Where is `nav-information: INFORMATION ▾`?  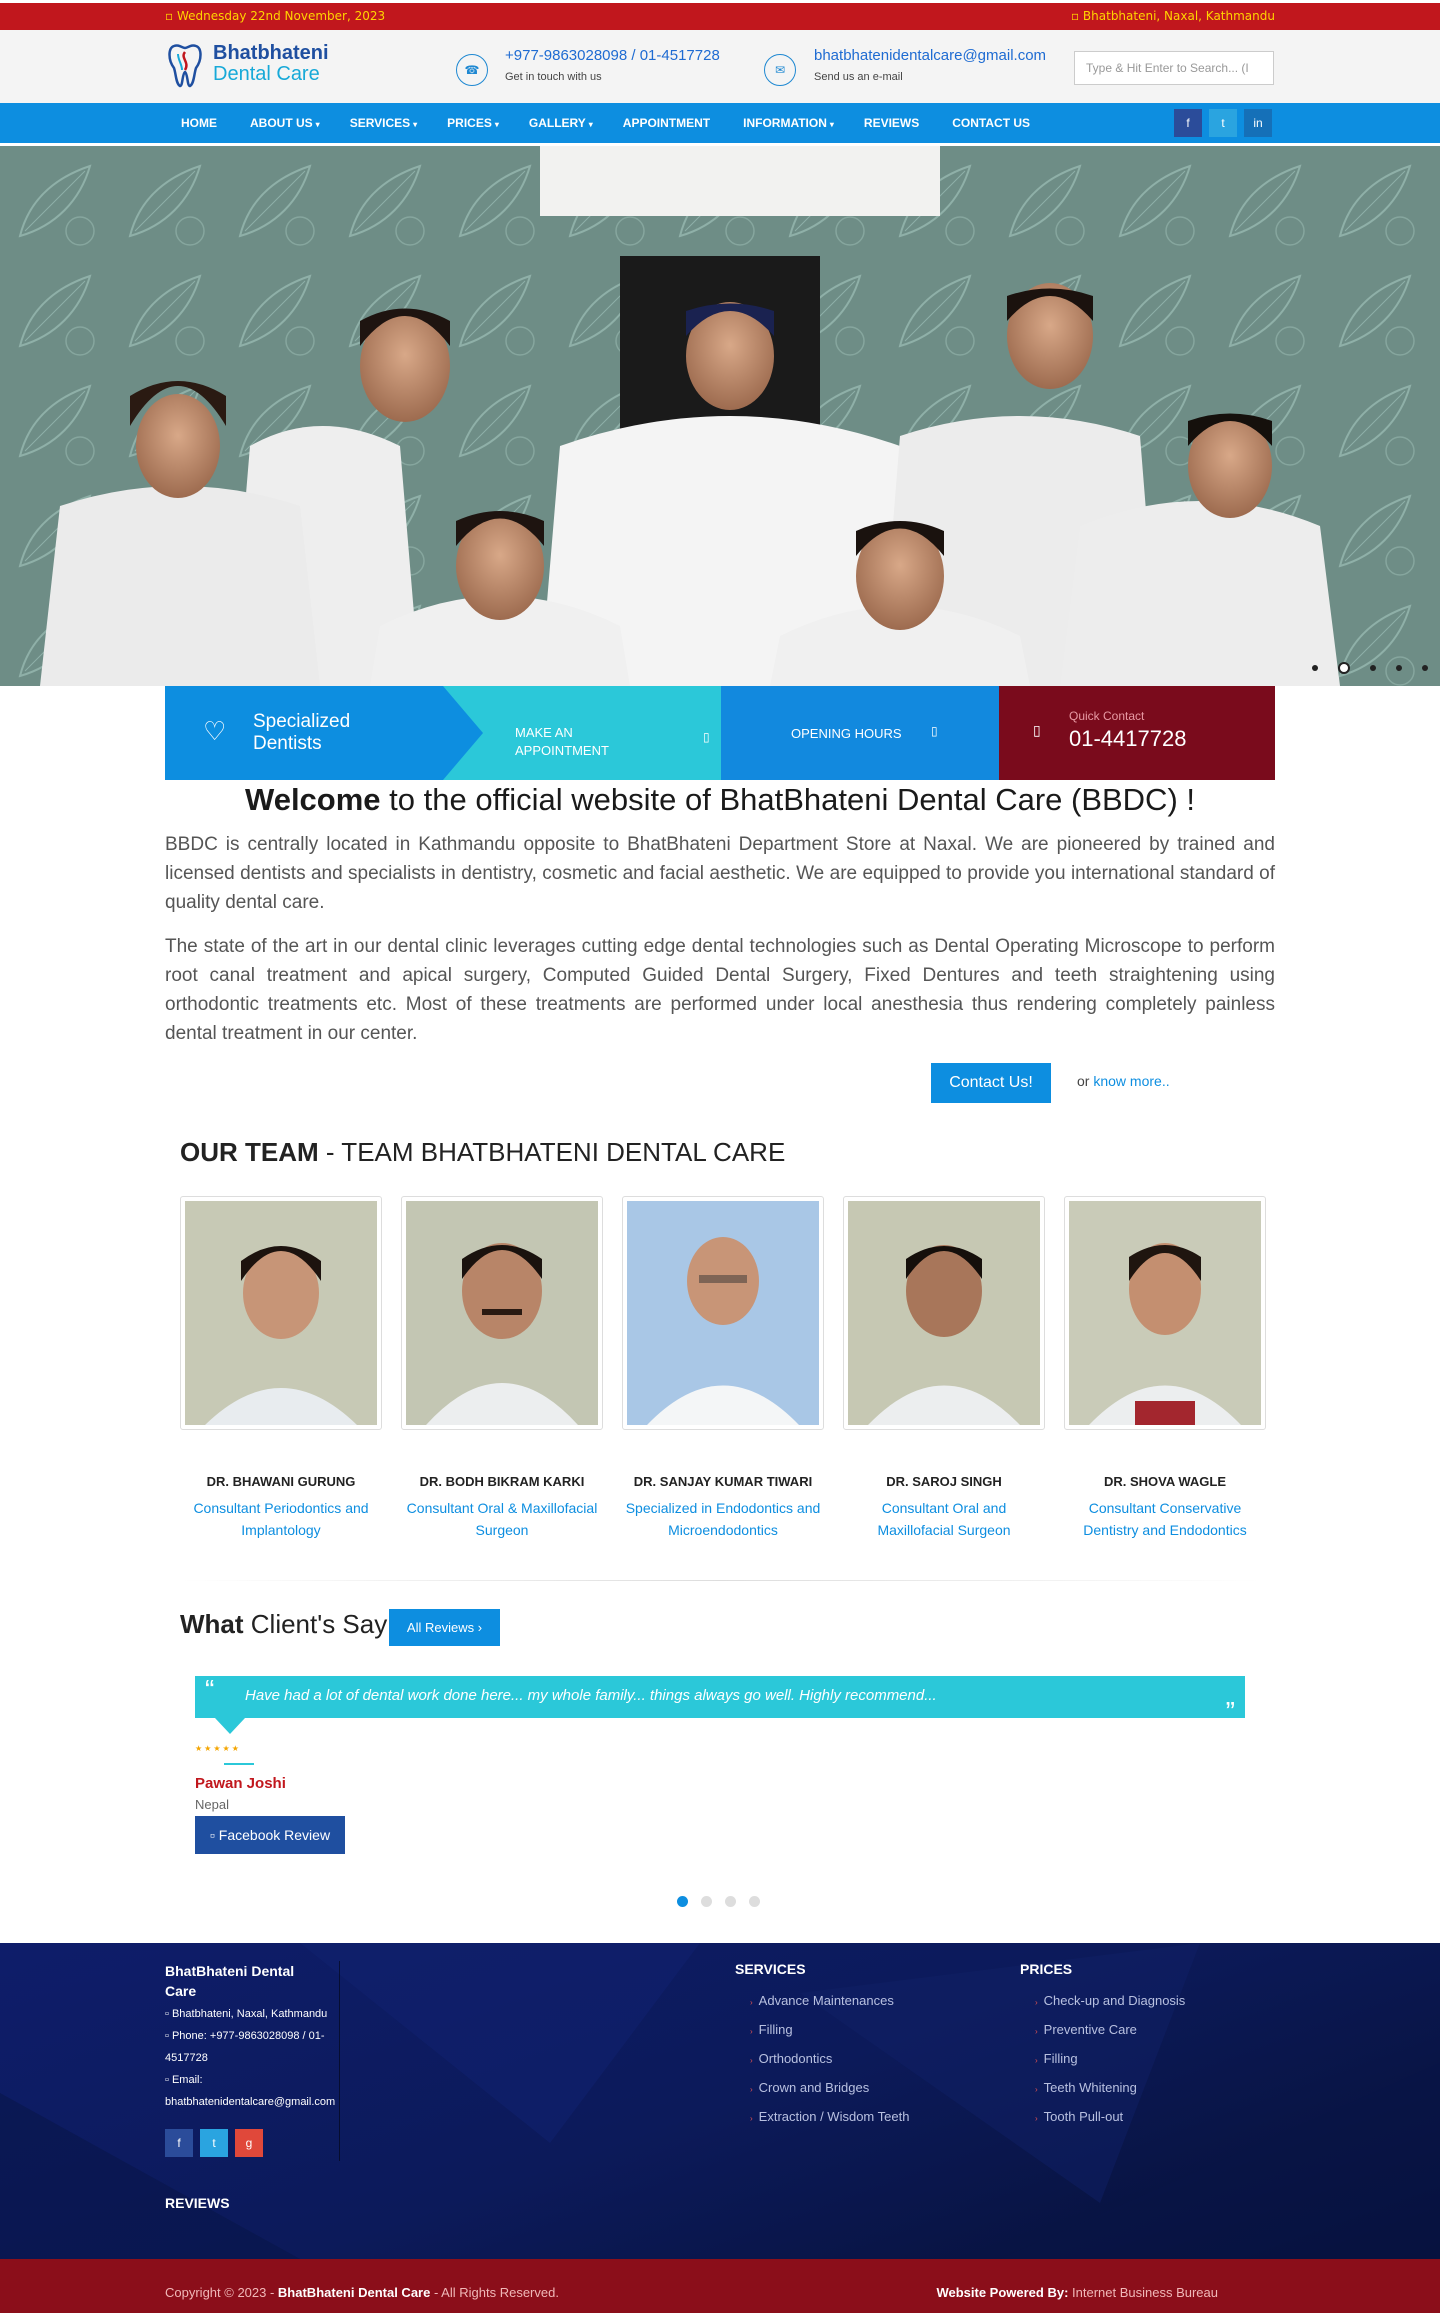
nav-information: INFORMATION ▾ is located at coordinates (788, 123).